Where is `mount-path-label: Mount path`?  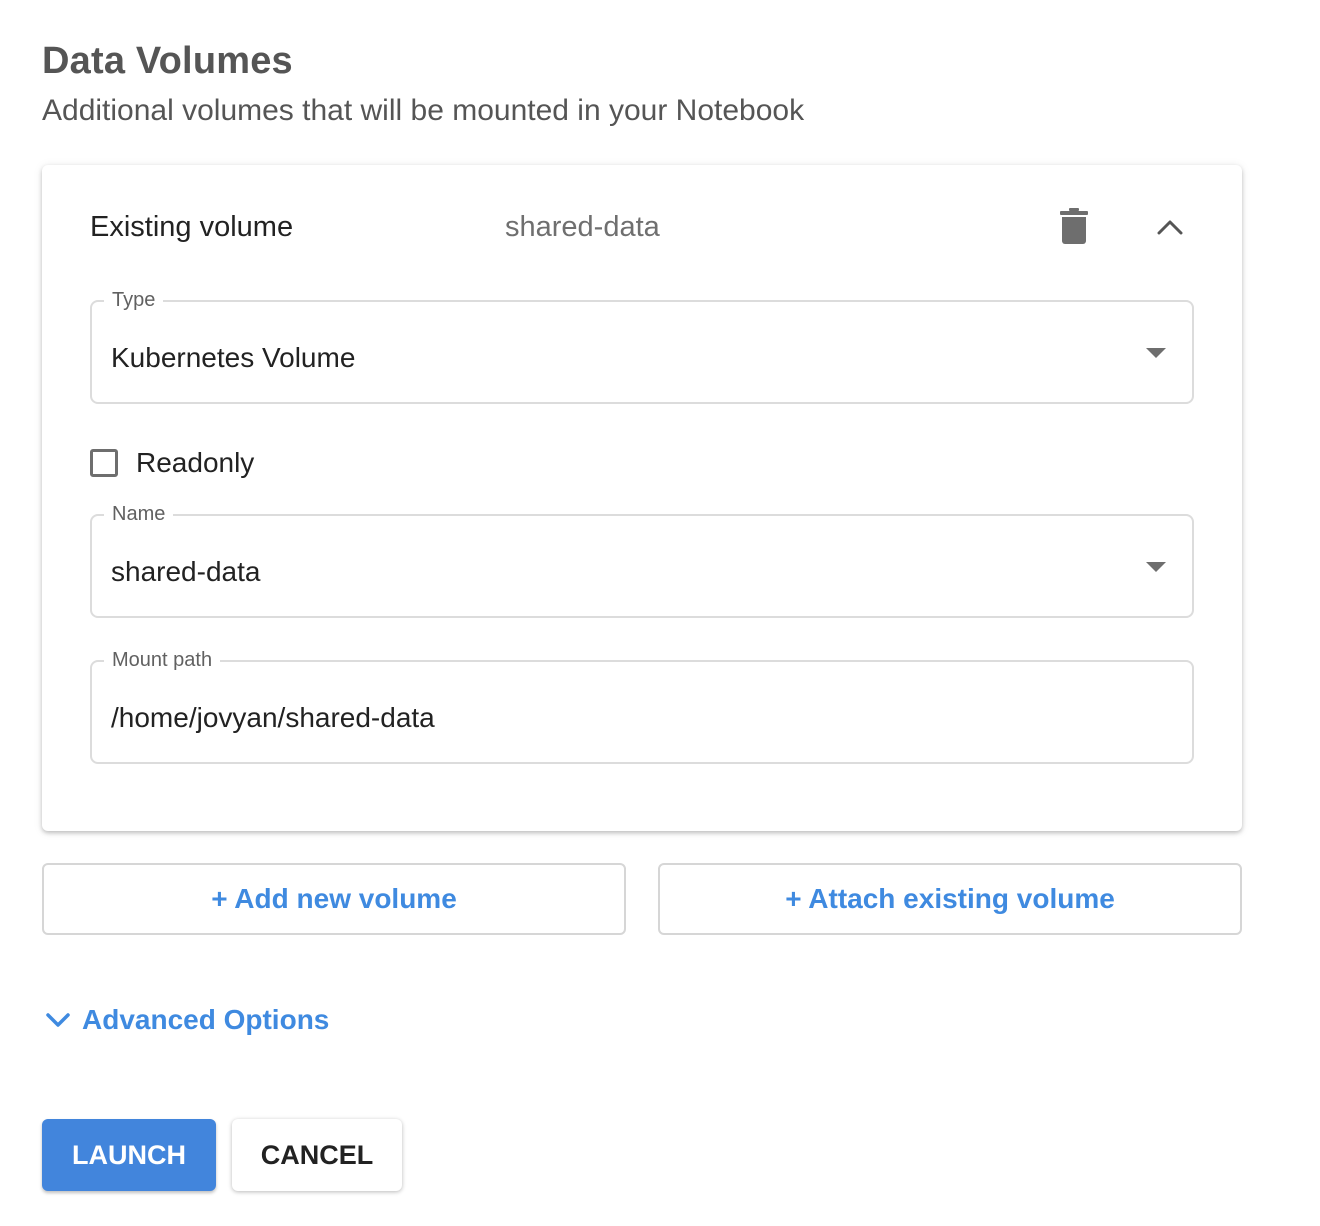
mount-path-label: Mount path is located at coordinates (162, 660).